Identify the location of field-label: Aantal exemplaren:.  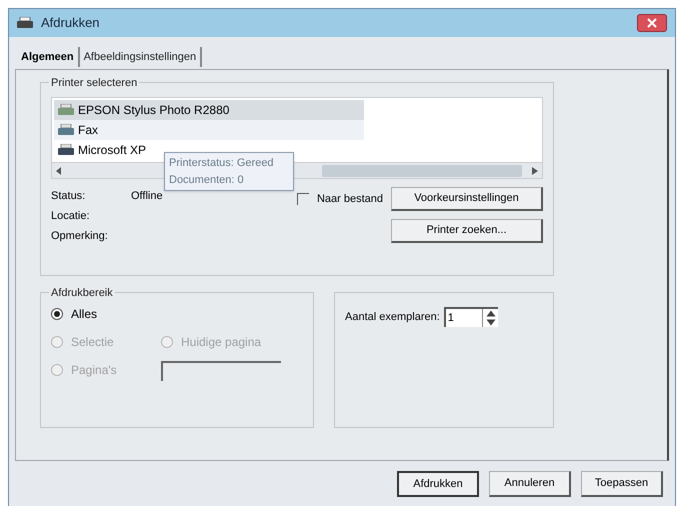
(392, 317).